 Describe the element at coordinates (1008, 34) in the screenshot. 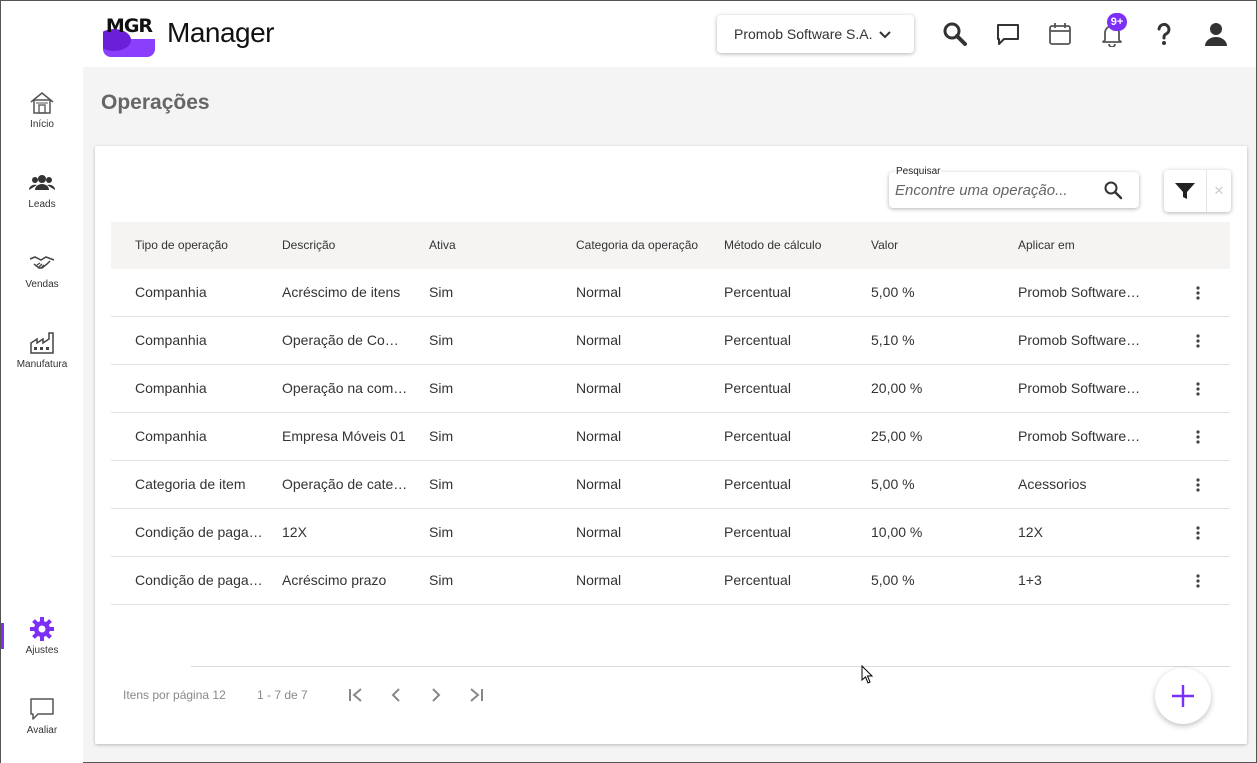

I see `message-icon` at that location.